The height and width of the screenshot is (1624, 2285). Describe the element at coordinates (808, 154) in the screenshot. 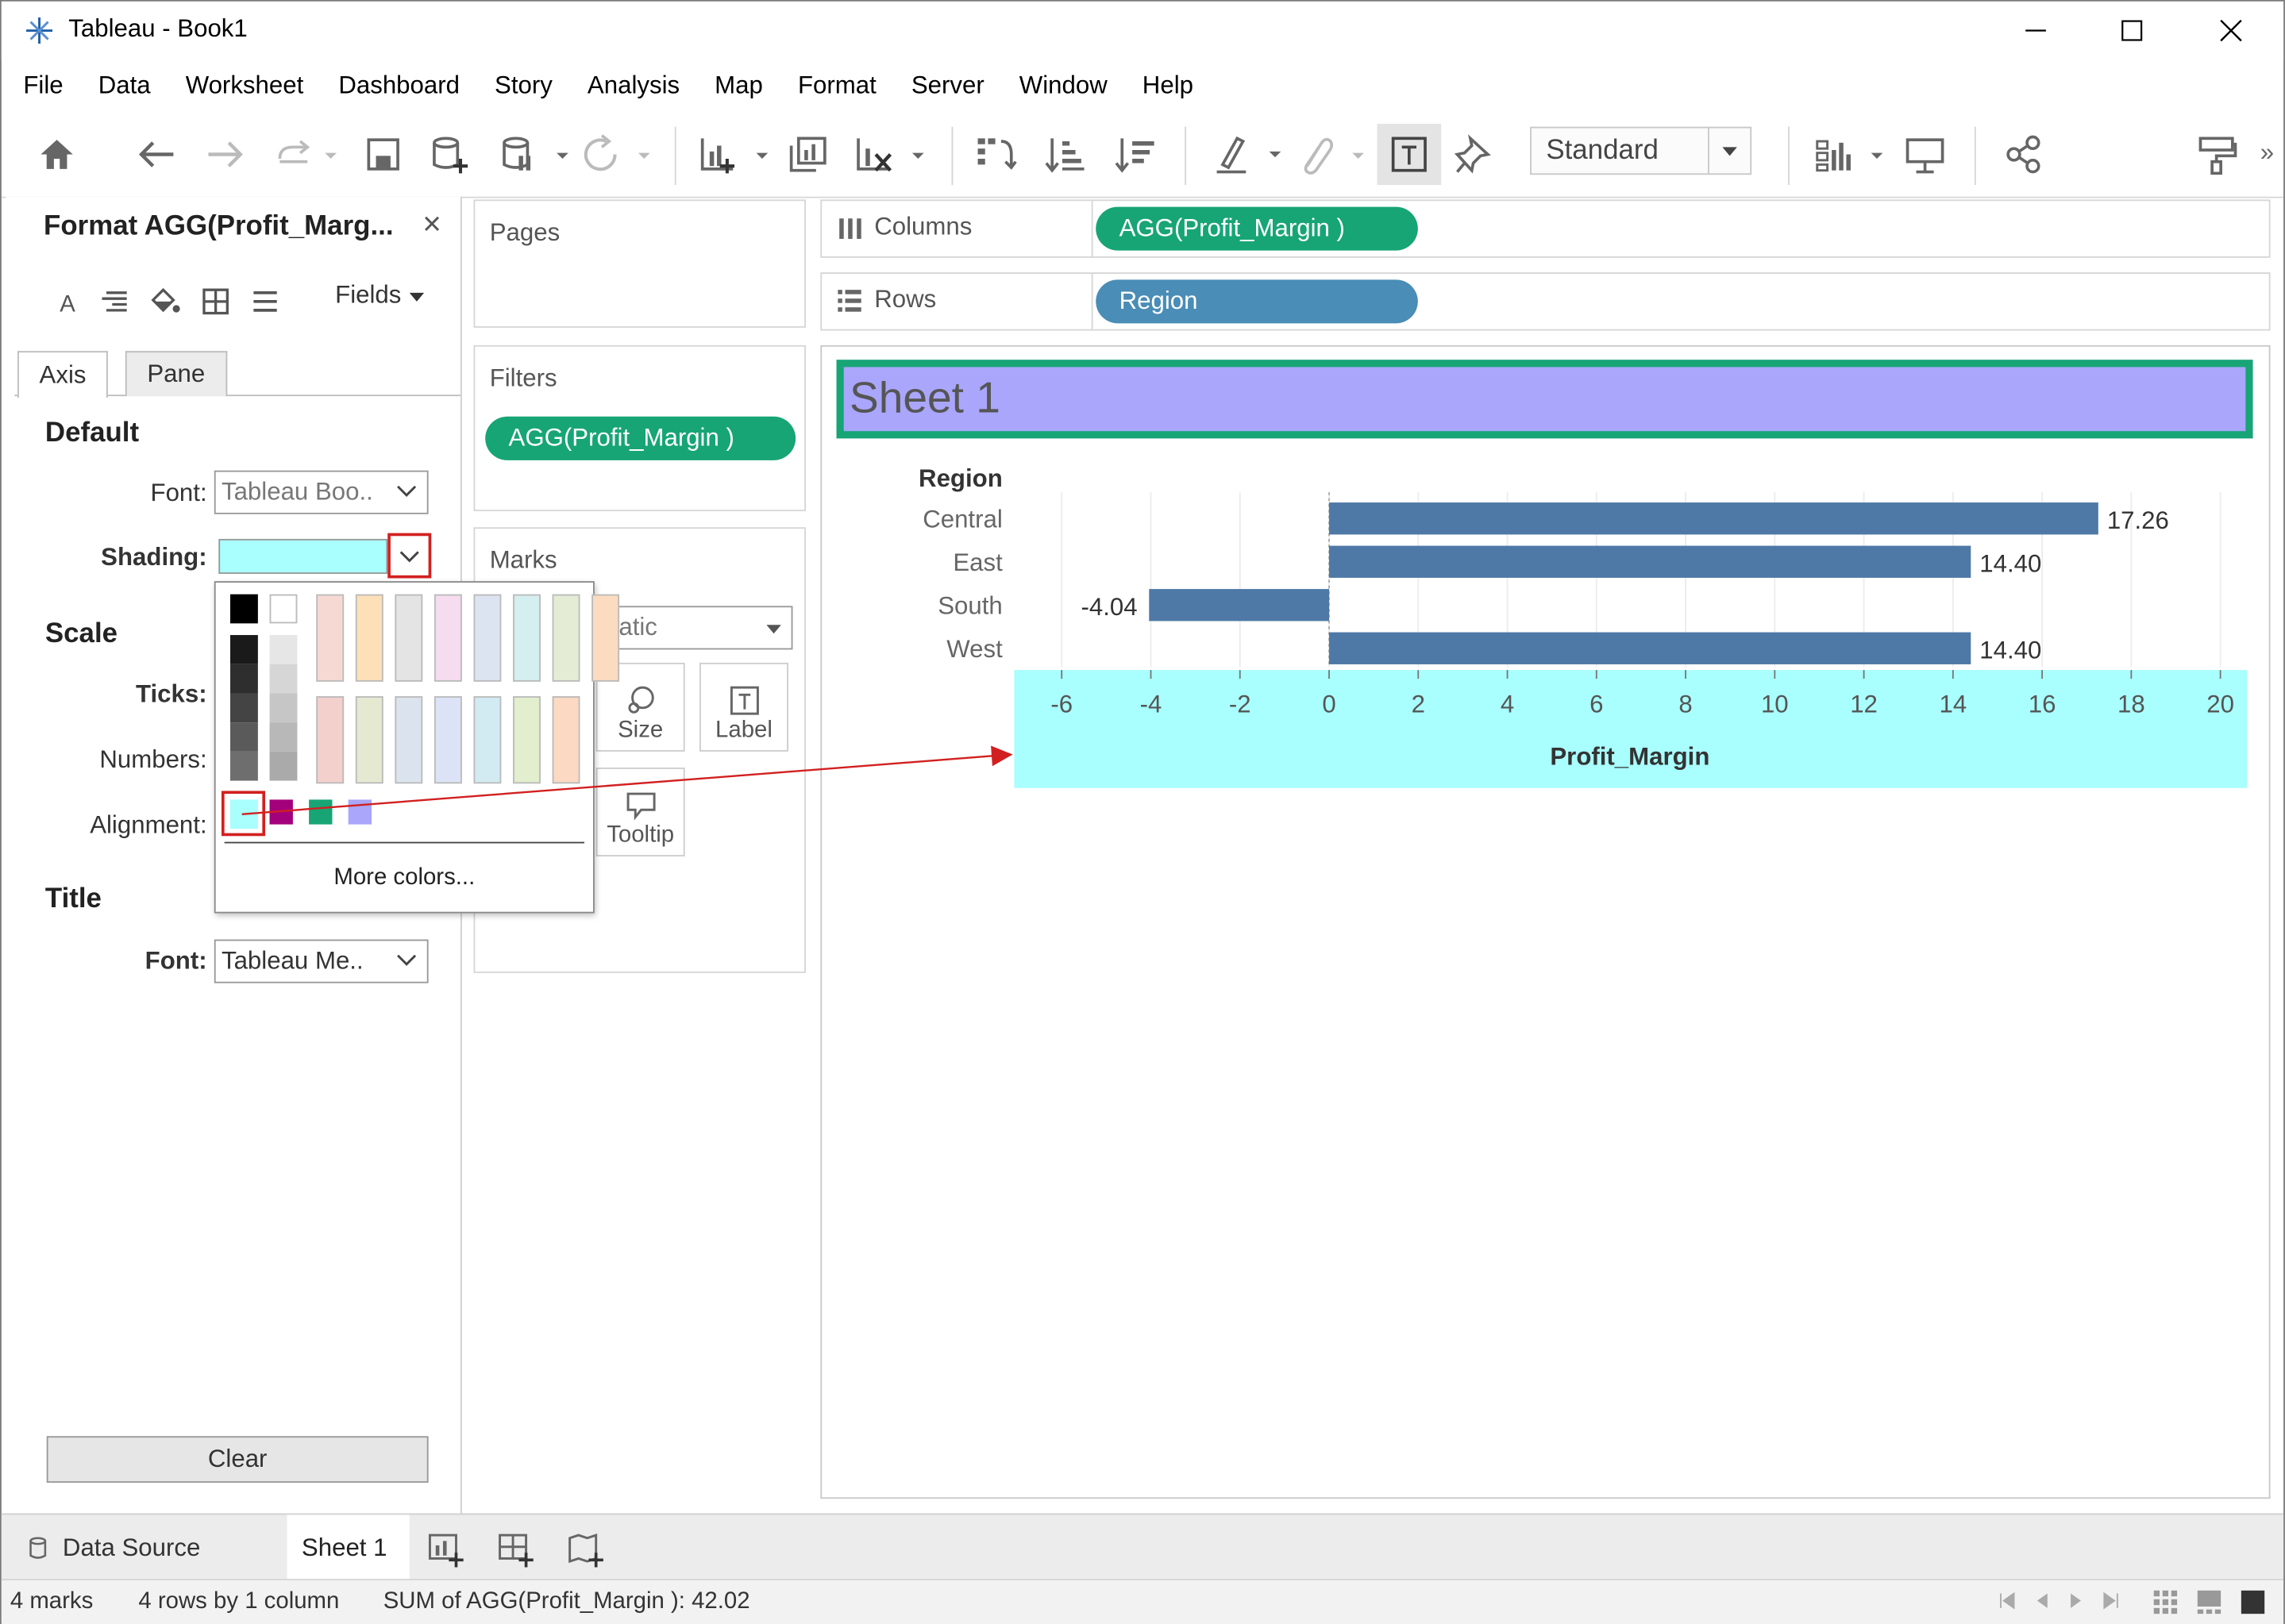

I see `duplicate-sheet-button` at that location.